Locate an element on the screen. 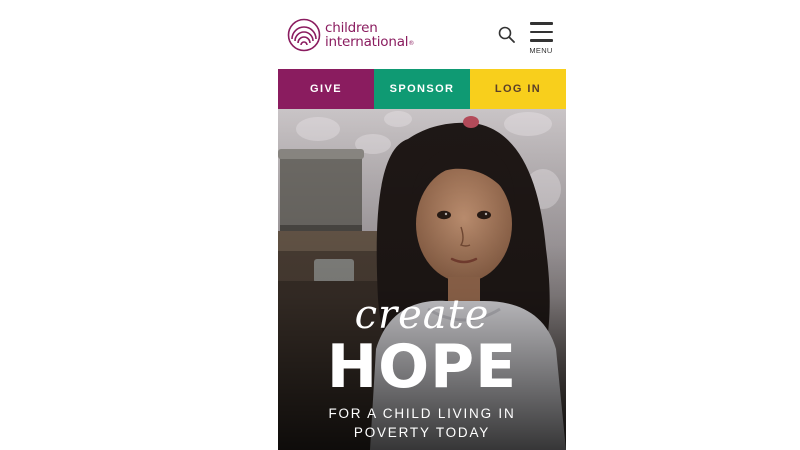  search-icon is located at coordinates (506, 34).